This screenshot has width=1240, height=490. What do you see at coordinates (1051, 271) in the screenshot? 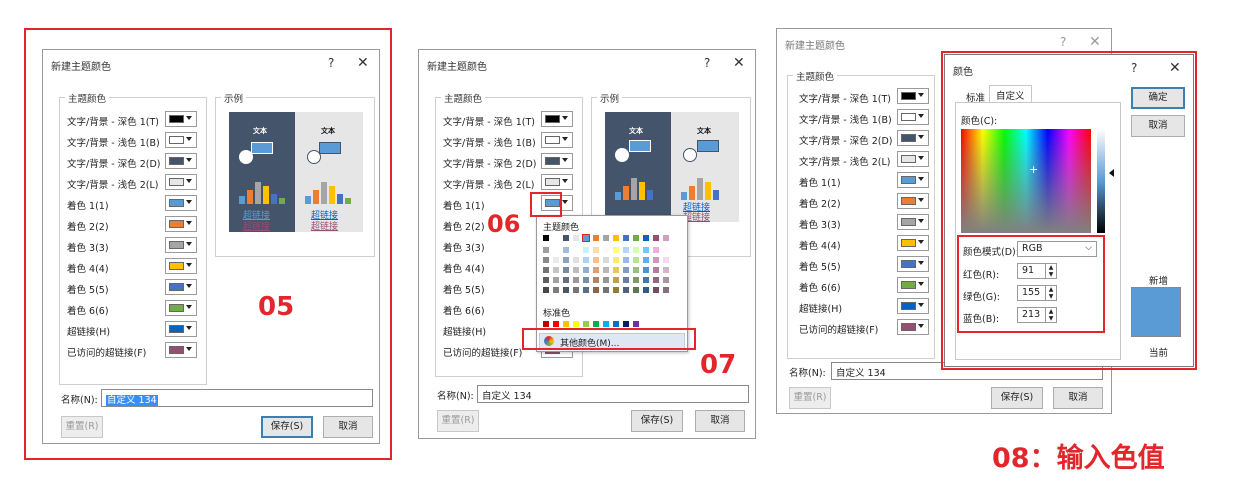
I see `red-spinner: ▲ ▼` at bounding box center [1051, 271].